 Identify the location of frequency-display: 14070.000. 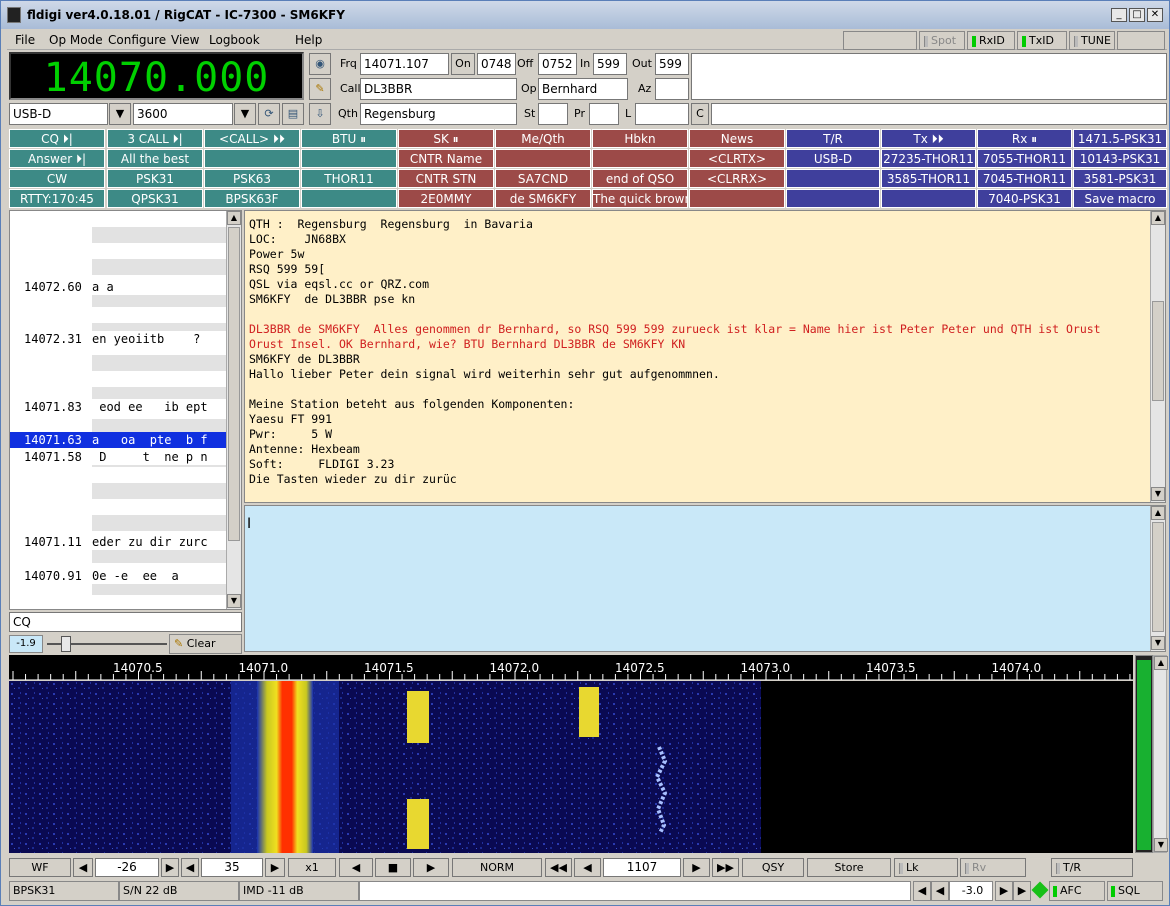
(156, 76).